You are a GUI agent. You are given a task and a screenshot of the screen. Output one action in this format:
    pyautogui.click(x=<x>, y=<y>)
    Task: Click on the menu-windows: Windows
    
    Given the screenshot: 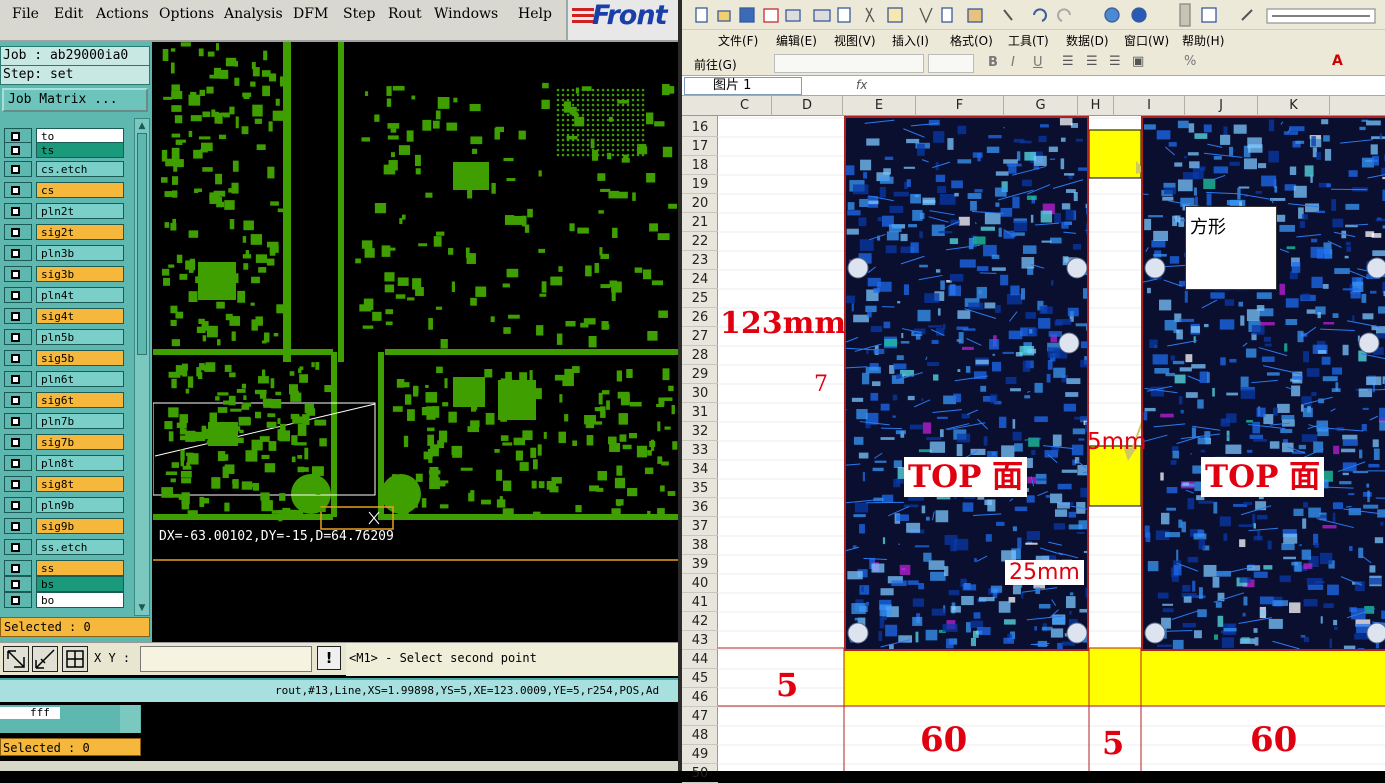 What is the action you would take?
    pyautogui.click(x=466, y=14)
    